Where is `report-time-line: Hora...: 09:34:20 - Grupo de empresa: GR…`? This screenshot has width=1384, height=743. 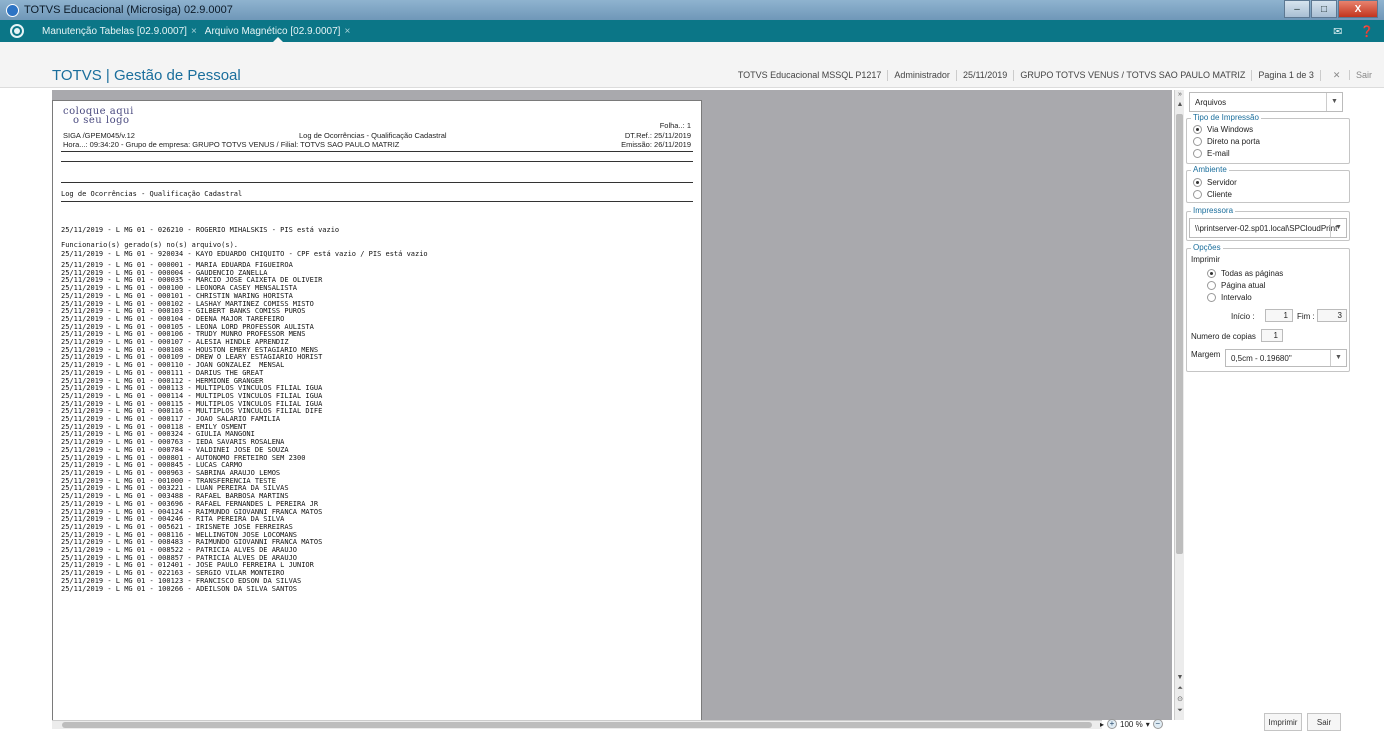 report-time-line: Hora...: 09:34:20 - Grupo de empresa: GR… is located at coordinates (231, 144).